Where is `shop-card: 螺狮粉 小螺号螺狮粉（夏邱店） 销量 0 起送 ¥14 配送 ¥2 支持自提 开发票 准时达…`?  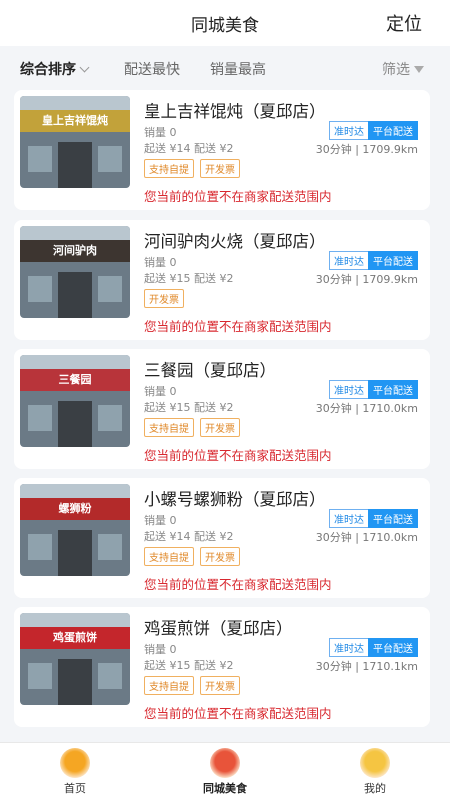
shop-card: 螺狮粉 小螺号螺狮粉（夏邱店） 销量 0 起送 ¥14 配送 ¥2 支持自提 开发票 准时达… is located at coordinates (222, 538).